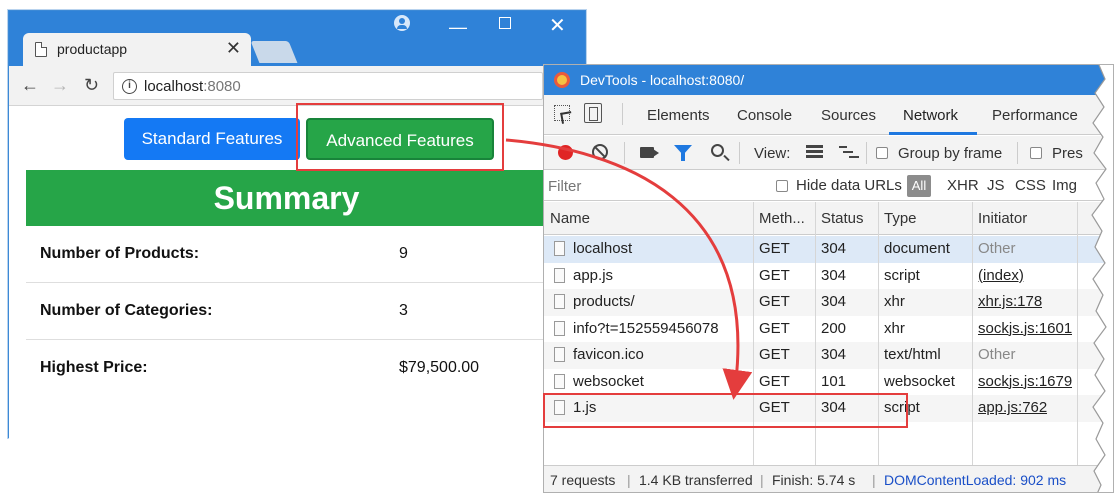 This screenshot has width=1114, height=493. I want to click on column-header-status: Status, so click(842, 218).